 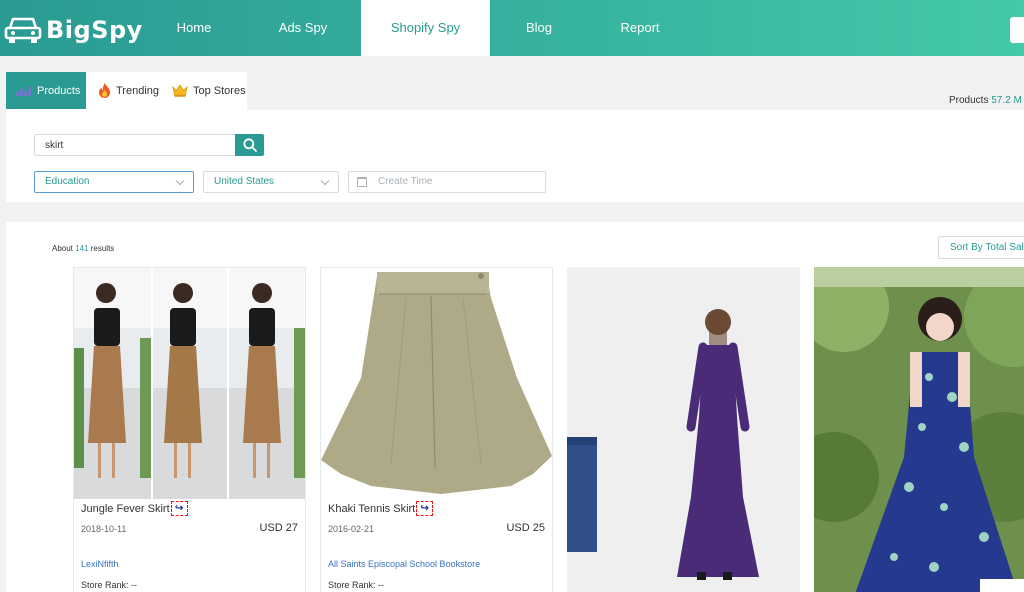 I want to click on store-link: LexiNfifth, so click(x=100, y=564).